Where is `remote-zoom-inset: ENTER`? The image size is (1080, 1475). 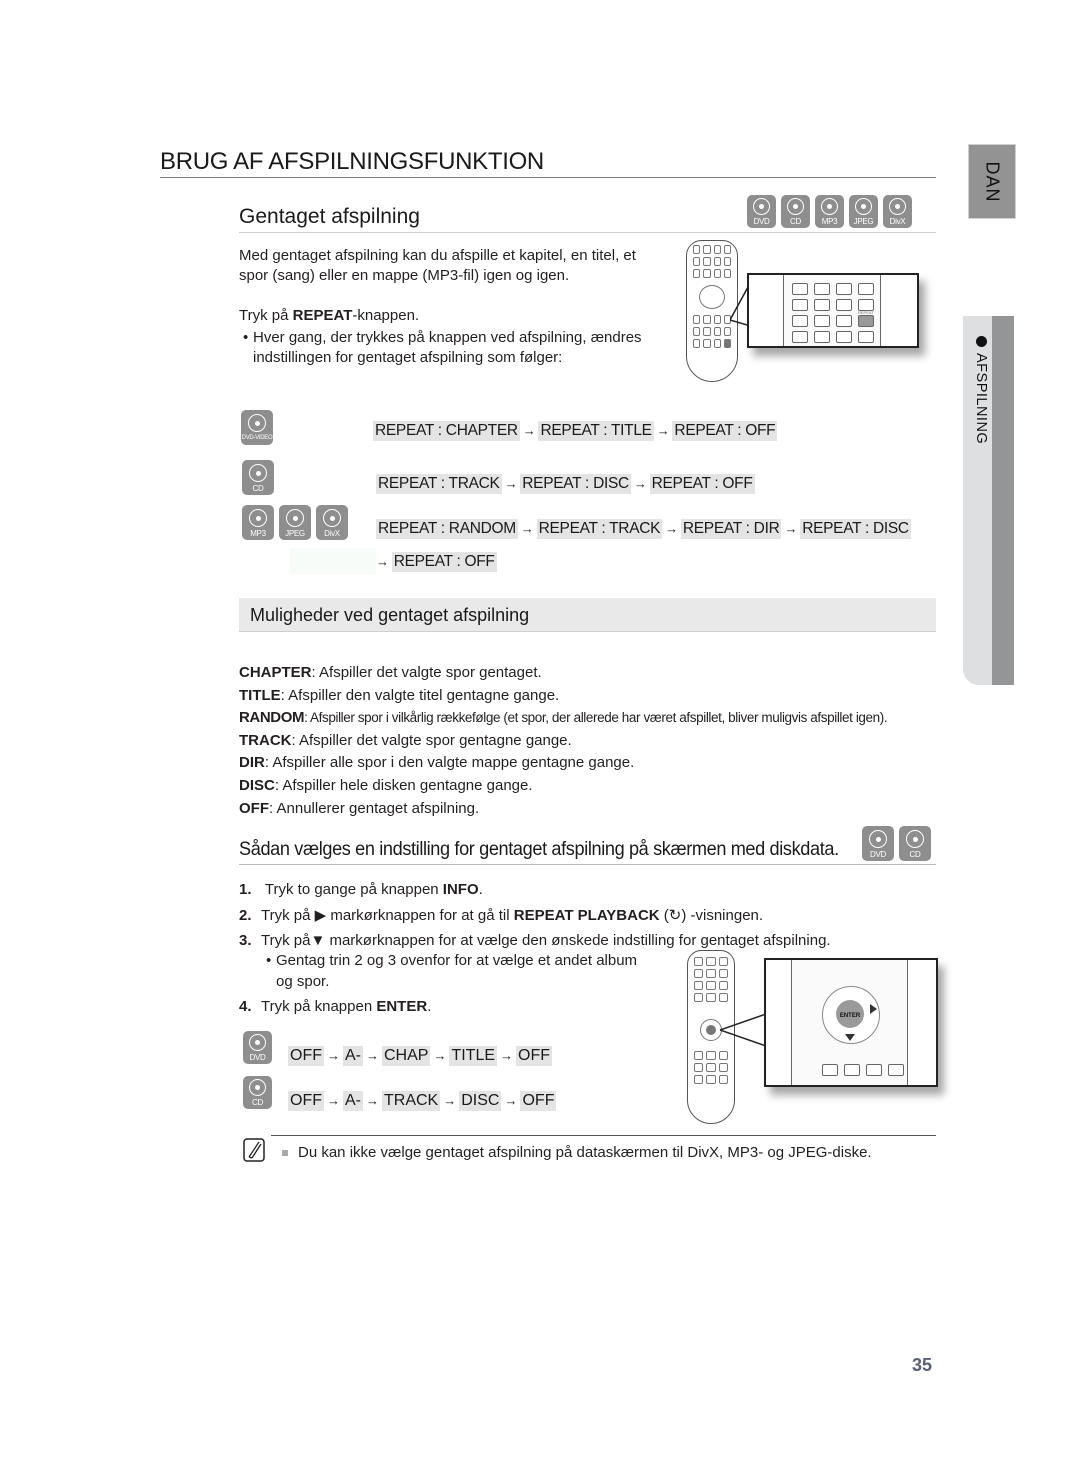
remote-zoom-inset: ENTER is located at coordinates (851, 1022).